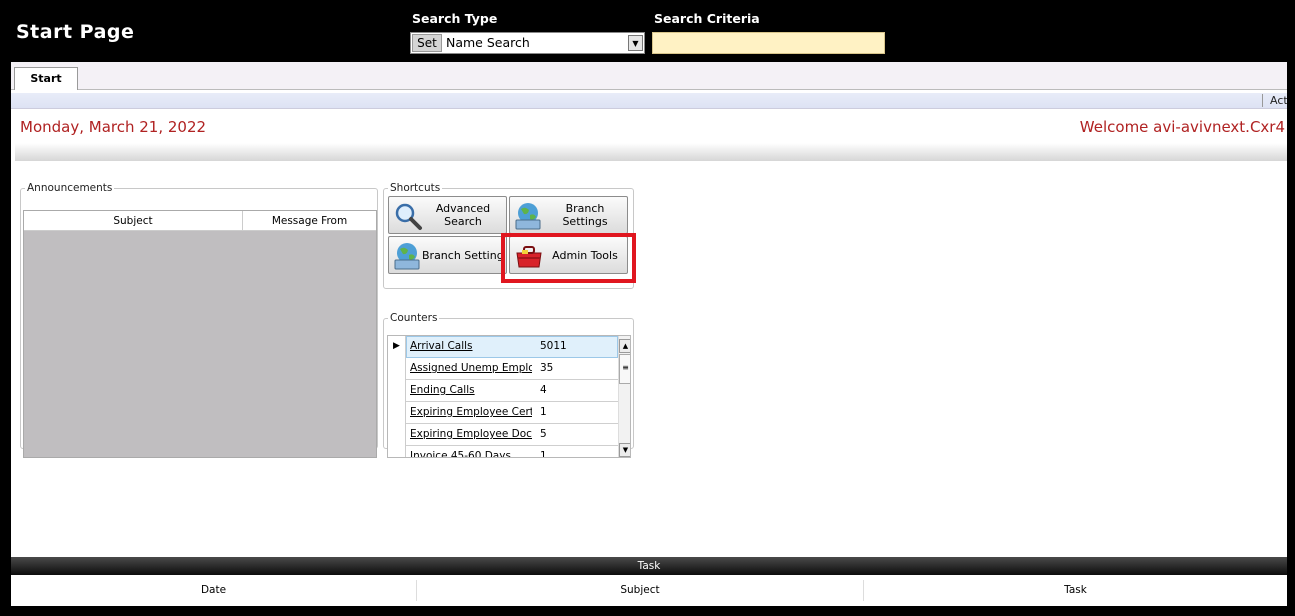  Describe the element at coordinates (415, 188) in the screenshot. I see `shortcuts-legend: Shortcuts` at that location.